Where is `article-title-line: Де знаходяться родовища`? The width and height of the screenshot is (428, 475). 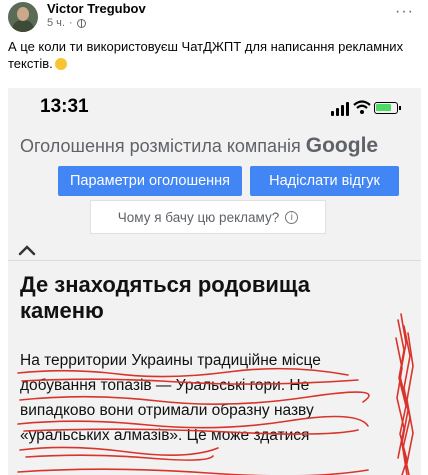
article-title-line: Де знаходяться родовища is located at coordinates (165, 284).